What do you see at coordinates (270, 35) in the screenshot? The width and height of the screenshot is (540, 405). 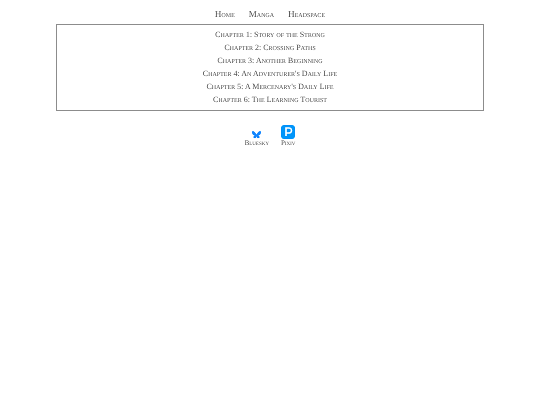 I see `chapter-link: Chapter 1: Story of the Strong` at bounding box center [270, 35].